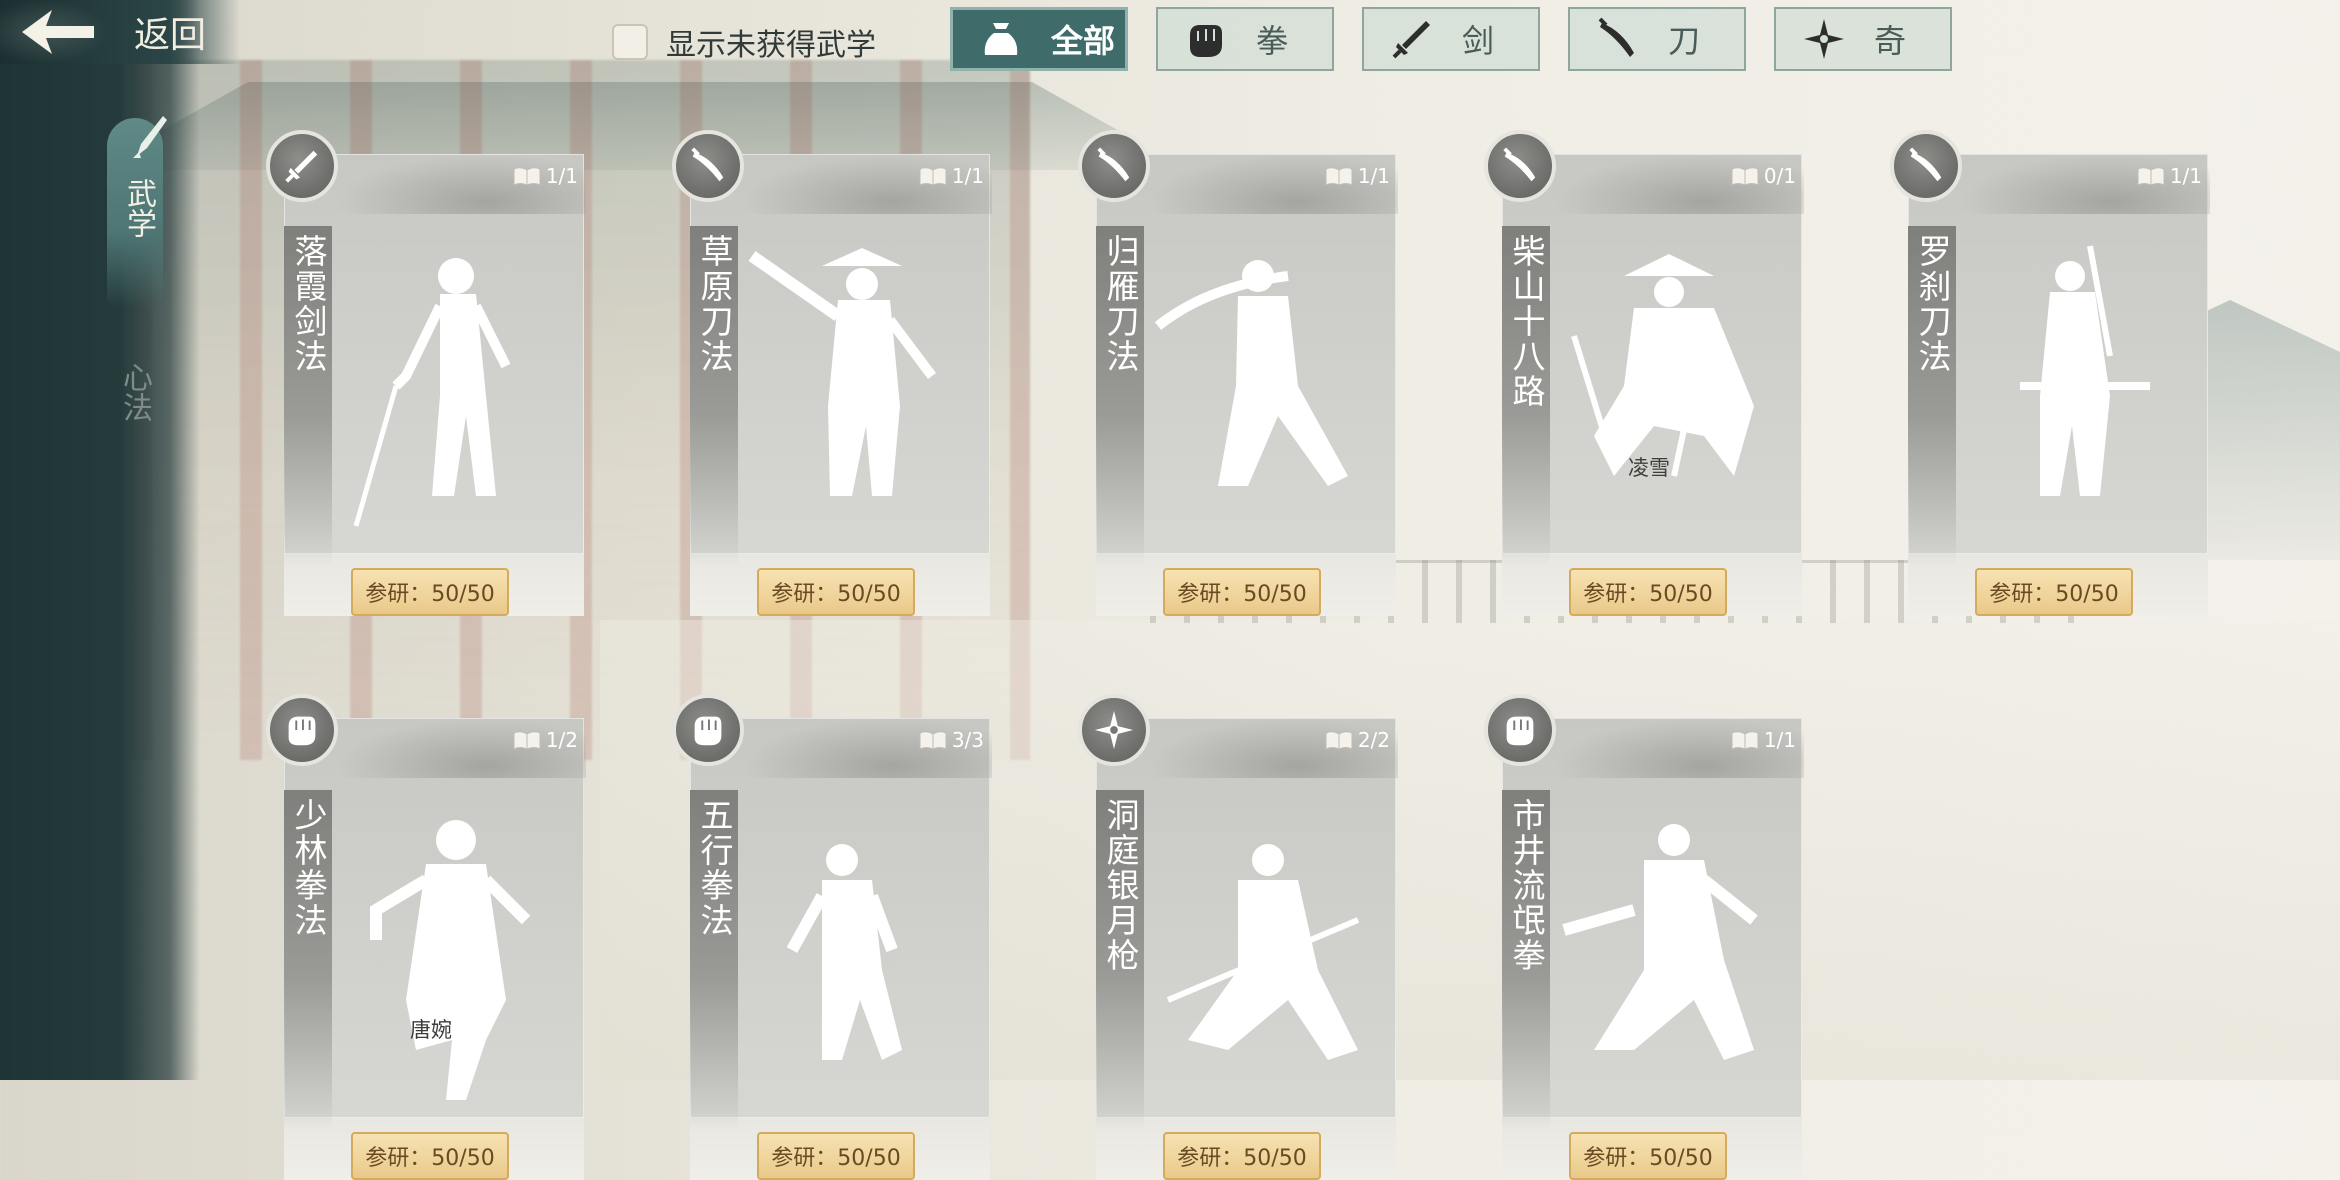  What do you see at coordinates (120, 32) in the screenshot?
I see `back-button: 返回` at bounding box center [120, 32].